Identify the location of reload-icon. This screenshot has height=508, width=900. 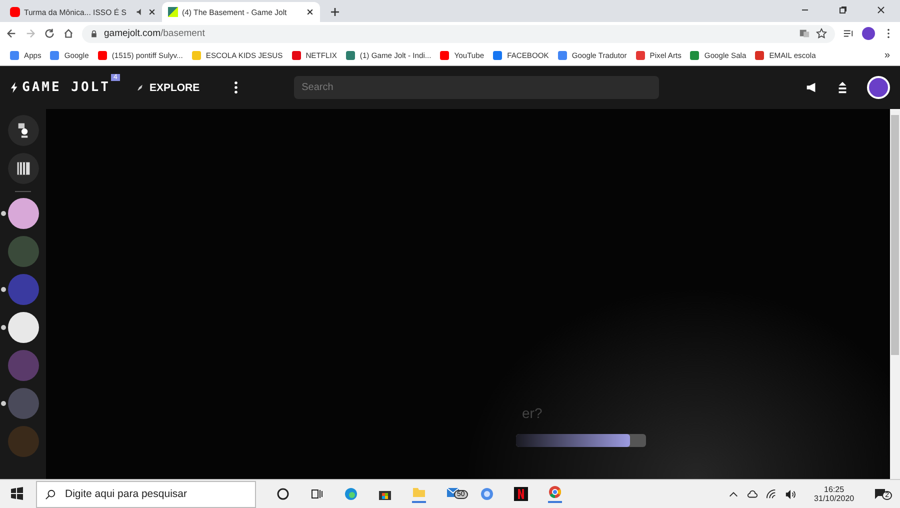
(49, 33).